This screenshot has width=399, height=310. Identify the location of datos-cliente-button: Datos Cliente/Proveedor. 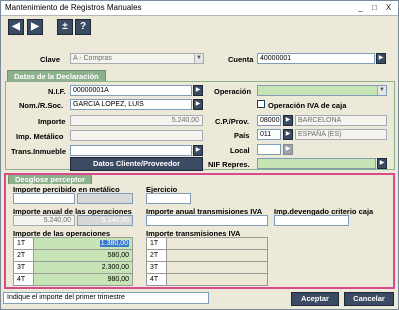
(136, 164).